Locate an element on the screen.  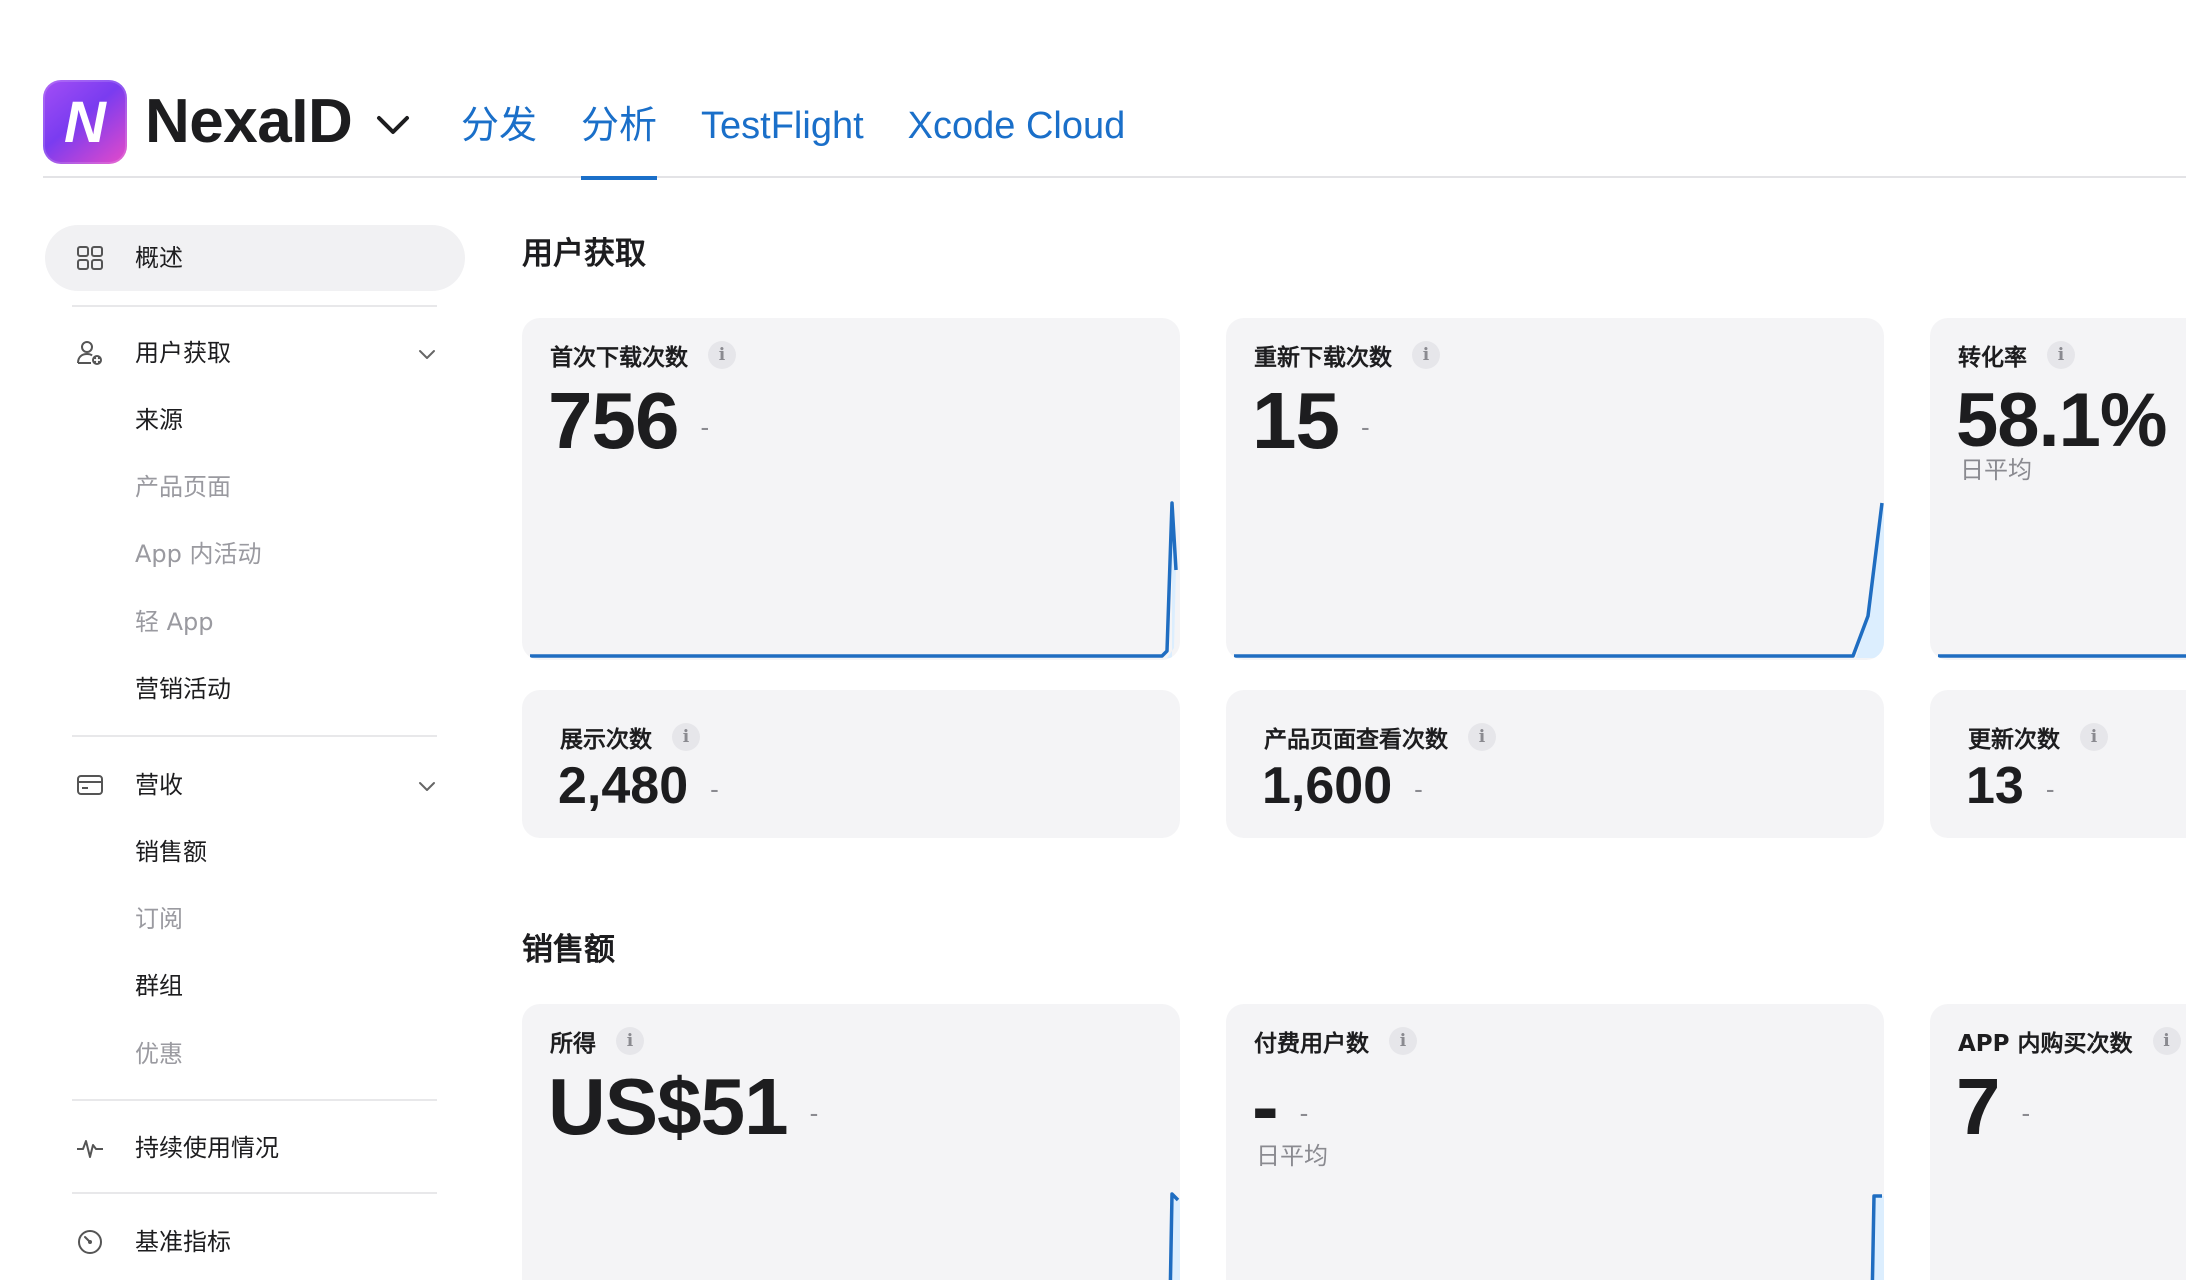
card-title: 展示次数 i is located at coordinates (630, 737).